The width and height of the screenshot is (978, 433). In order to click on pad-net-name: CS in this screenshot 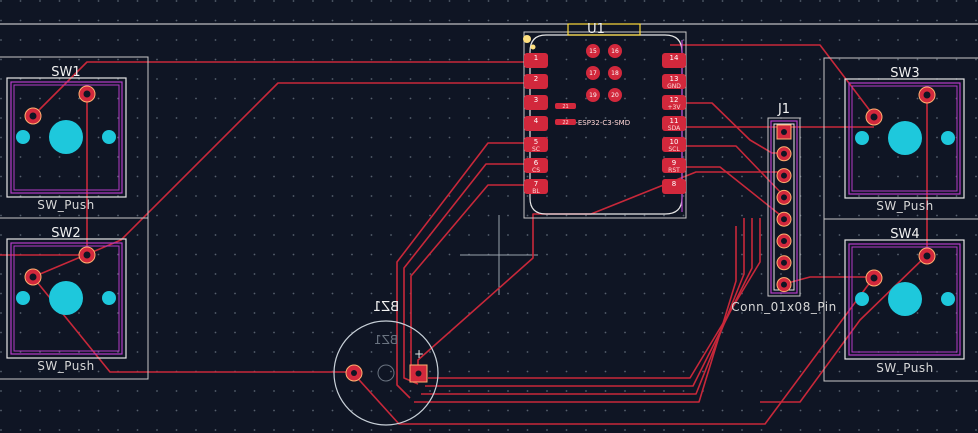, I will do `click(536, 170)`.